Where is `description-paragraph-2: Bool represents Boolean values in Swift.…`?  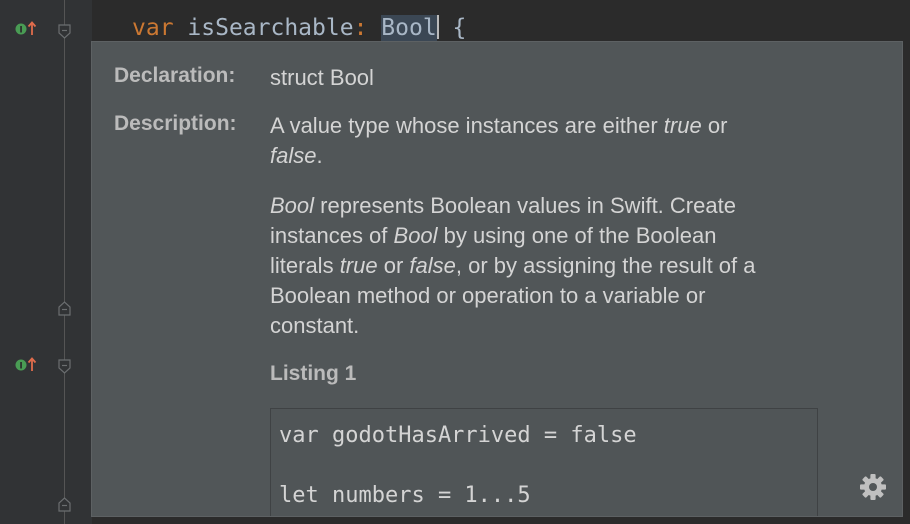
description-paragraph-2: Bool represents Boolean values in Swift.… is located at coordinates (513, 265).